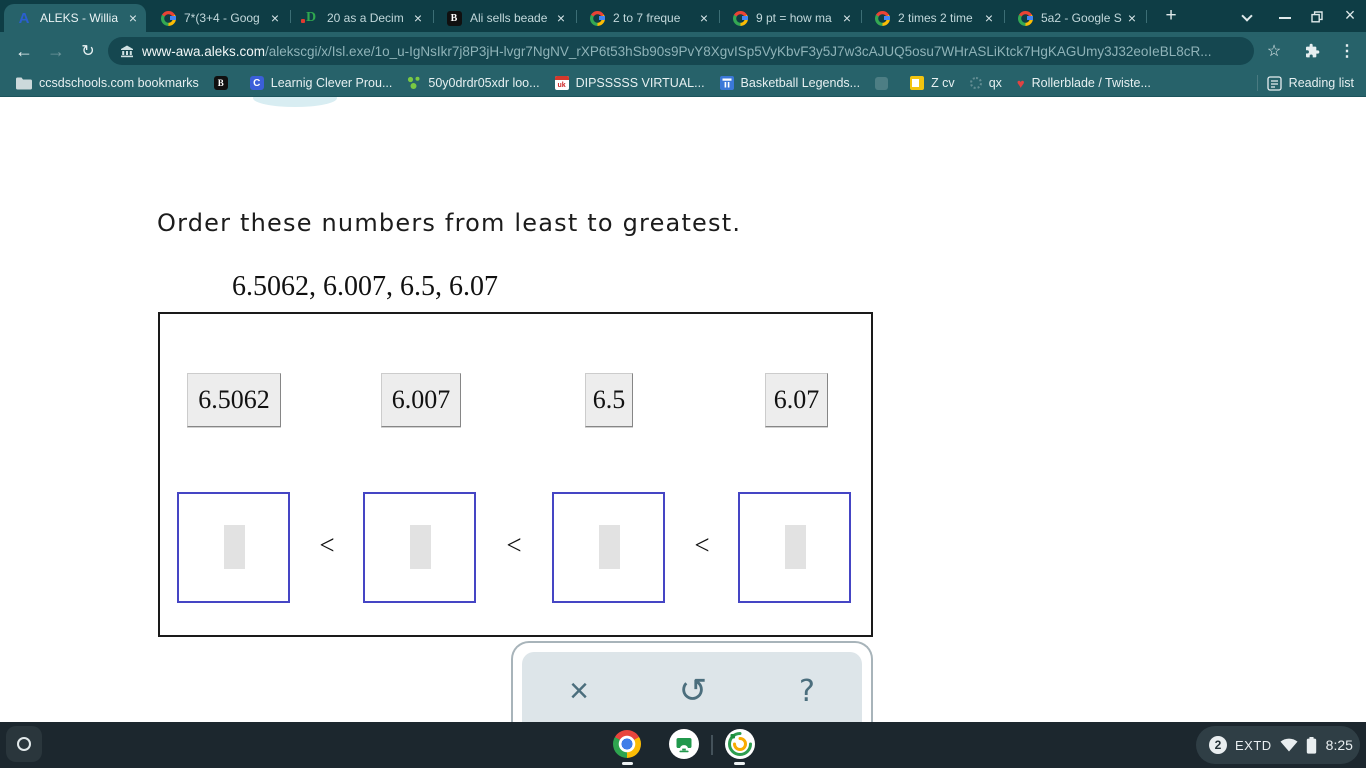 The height and width of the screenshot is (768, 1366). Describe the element at coordinates (579, 691) in the screenshot. I see `clear-answer-icon: ×` at that location.